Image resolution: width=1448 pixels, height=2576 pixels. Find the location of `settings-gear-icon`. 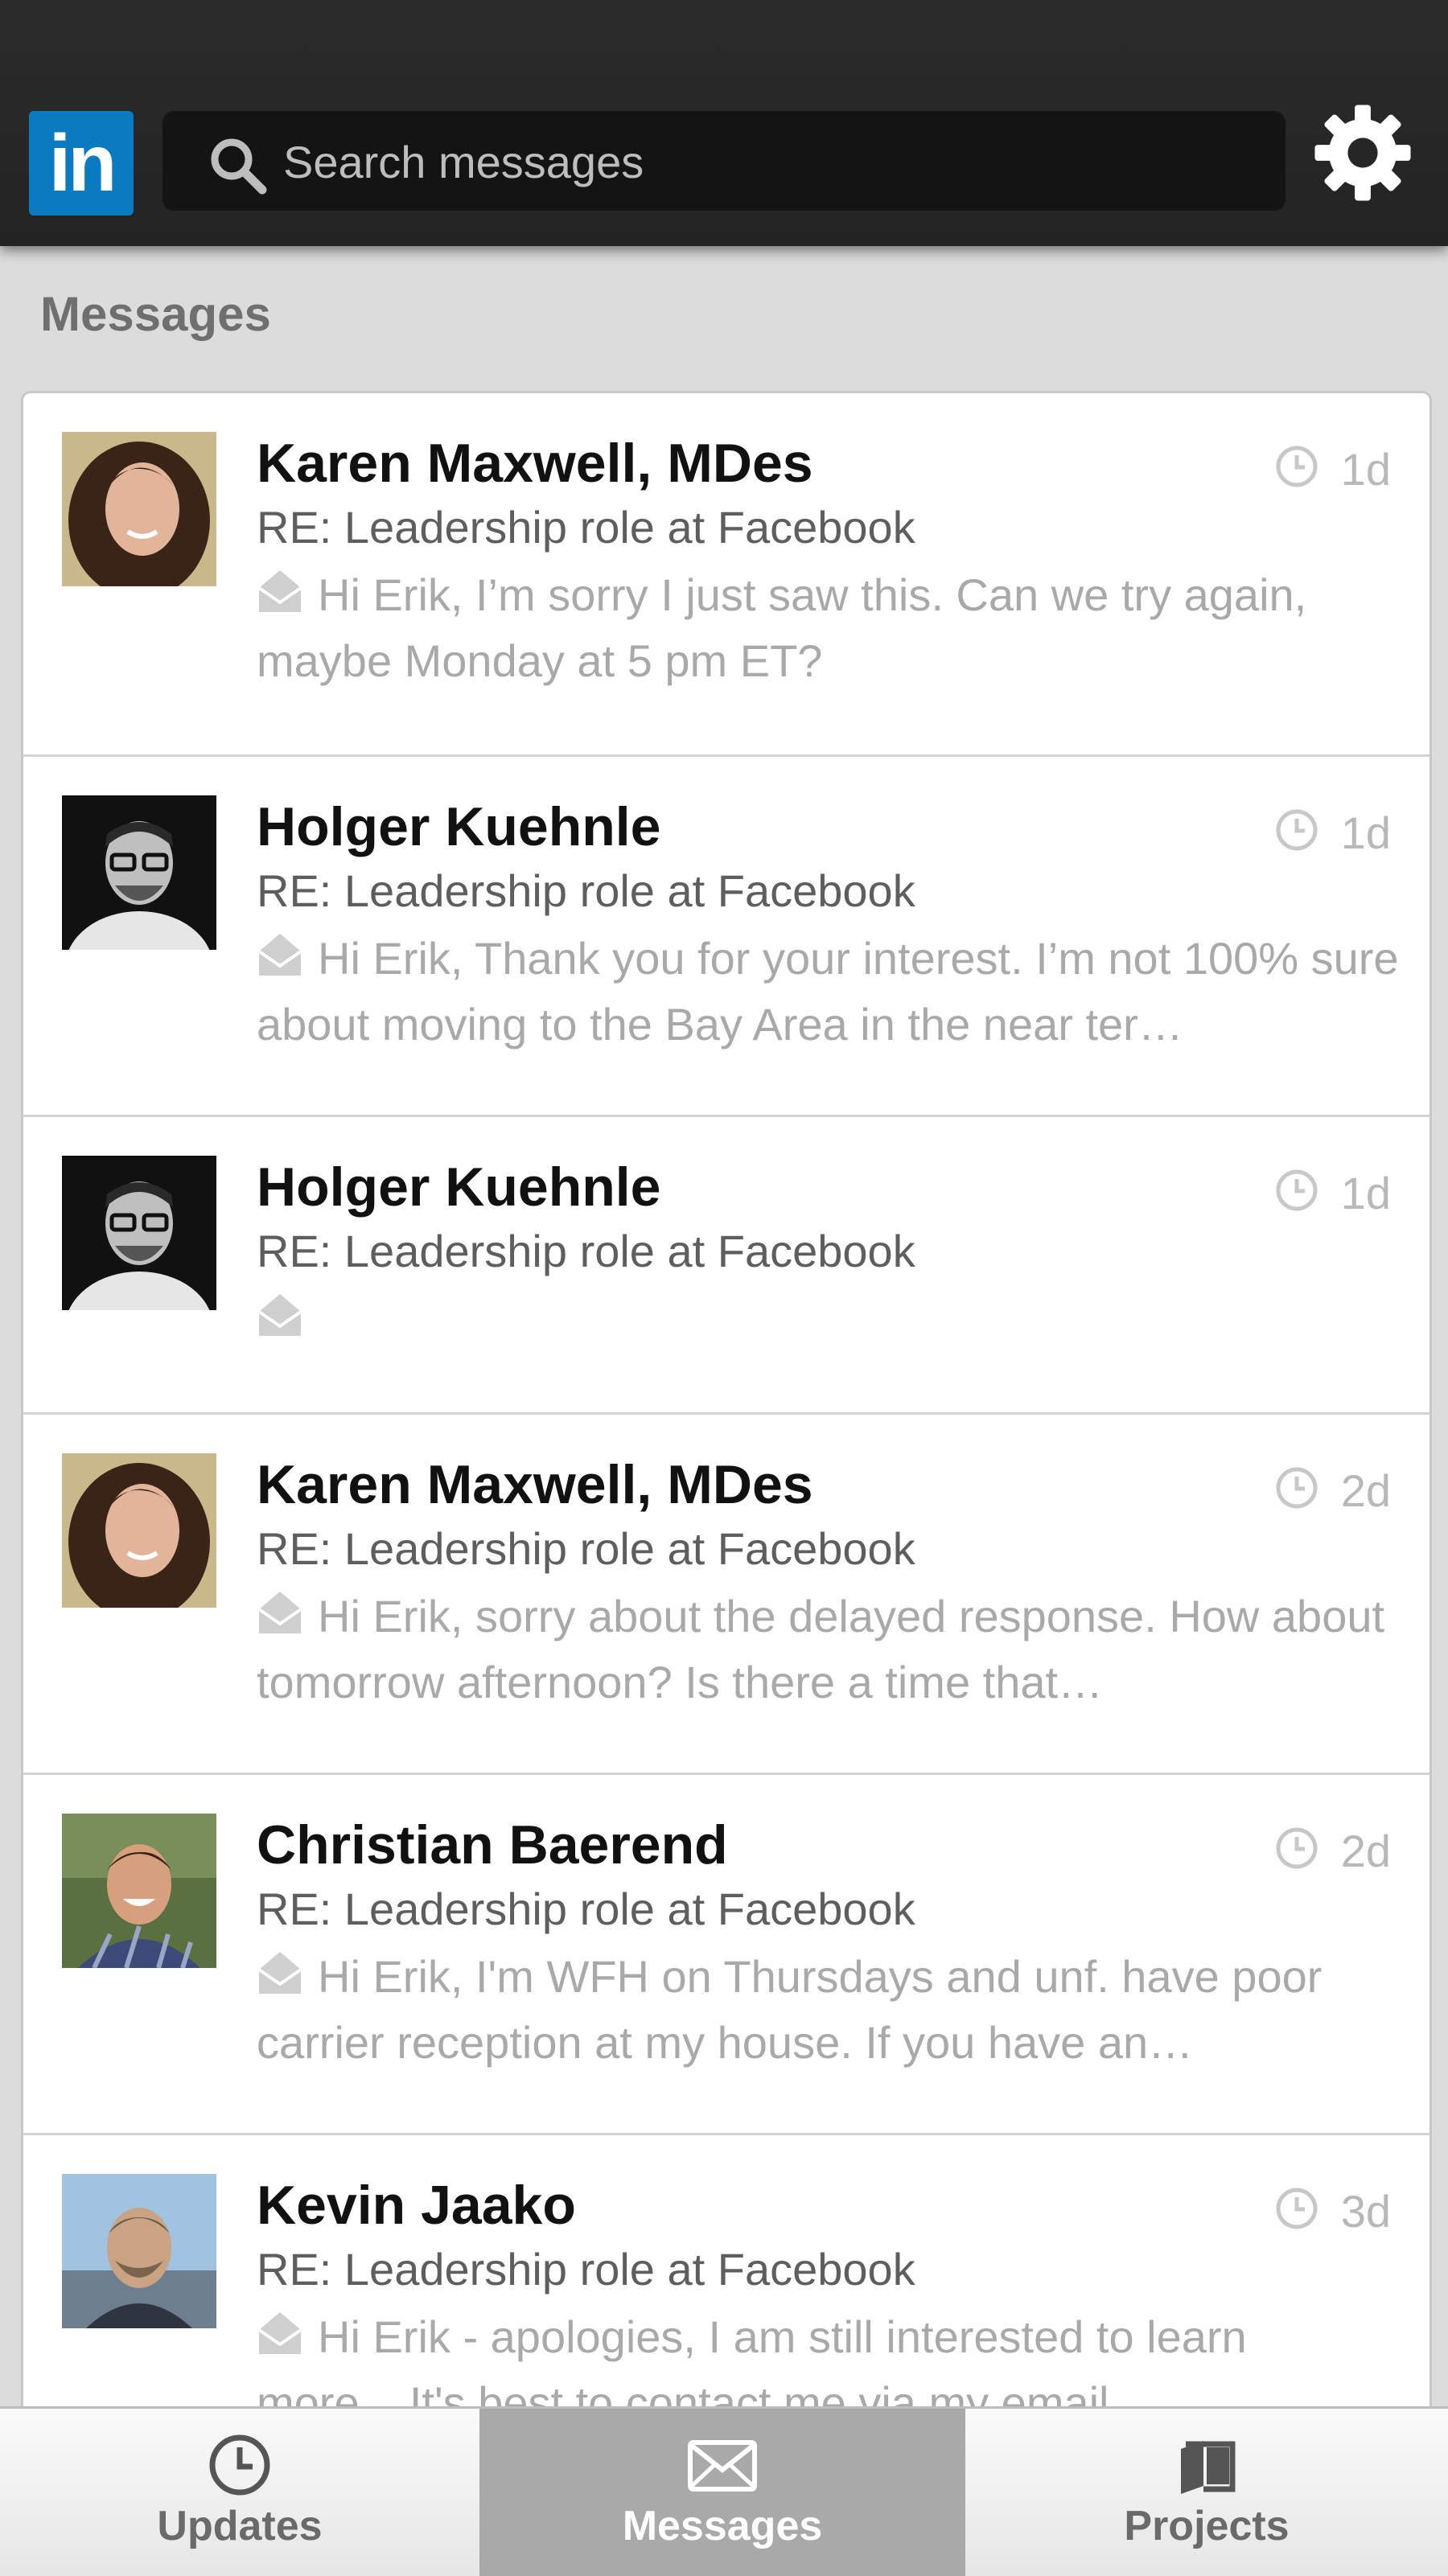

settings-gear-icon is located at coordinates (1363, 153).